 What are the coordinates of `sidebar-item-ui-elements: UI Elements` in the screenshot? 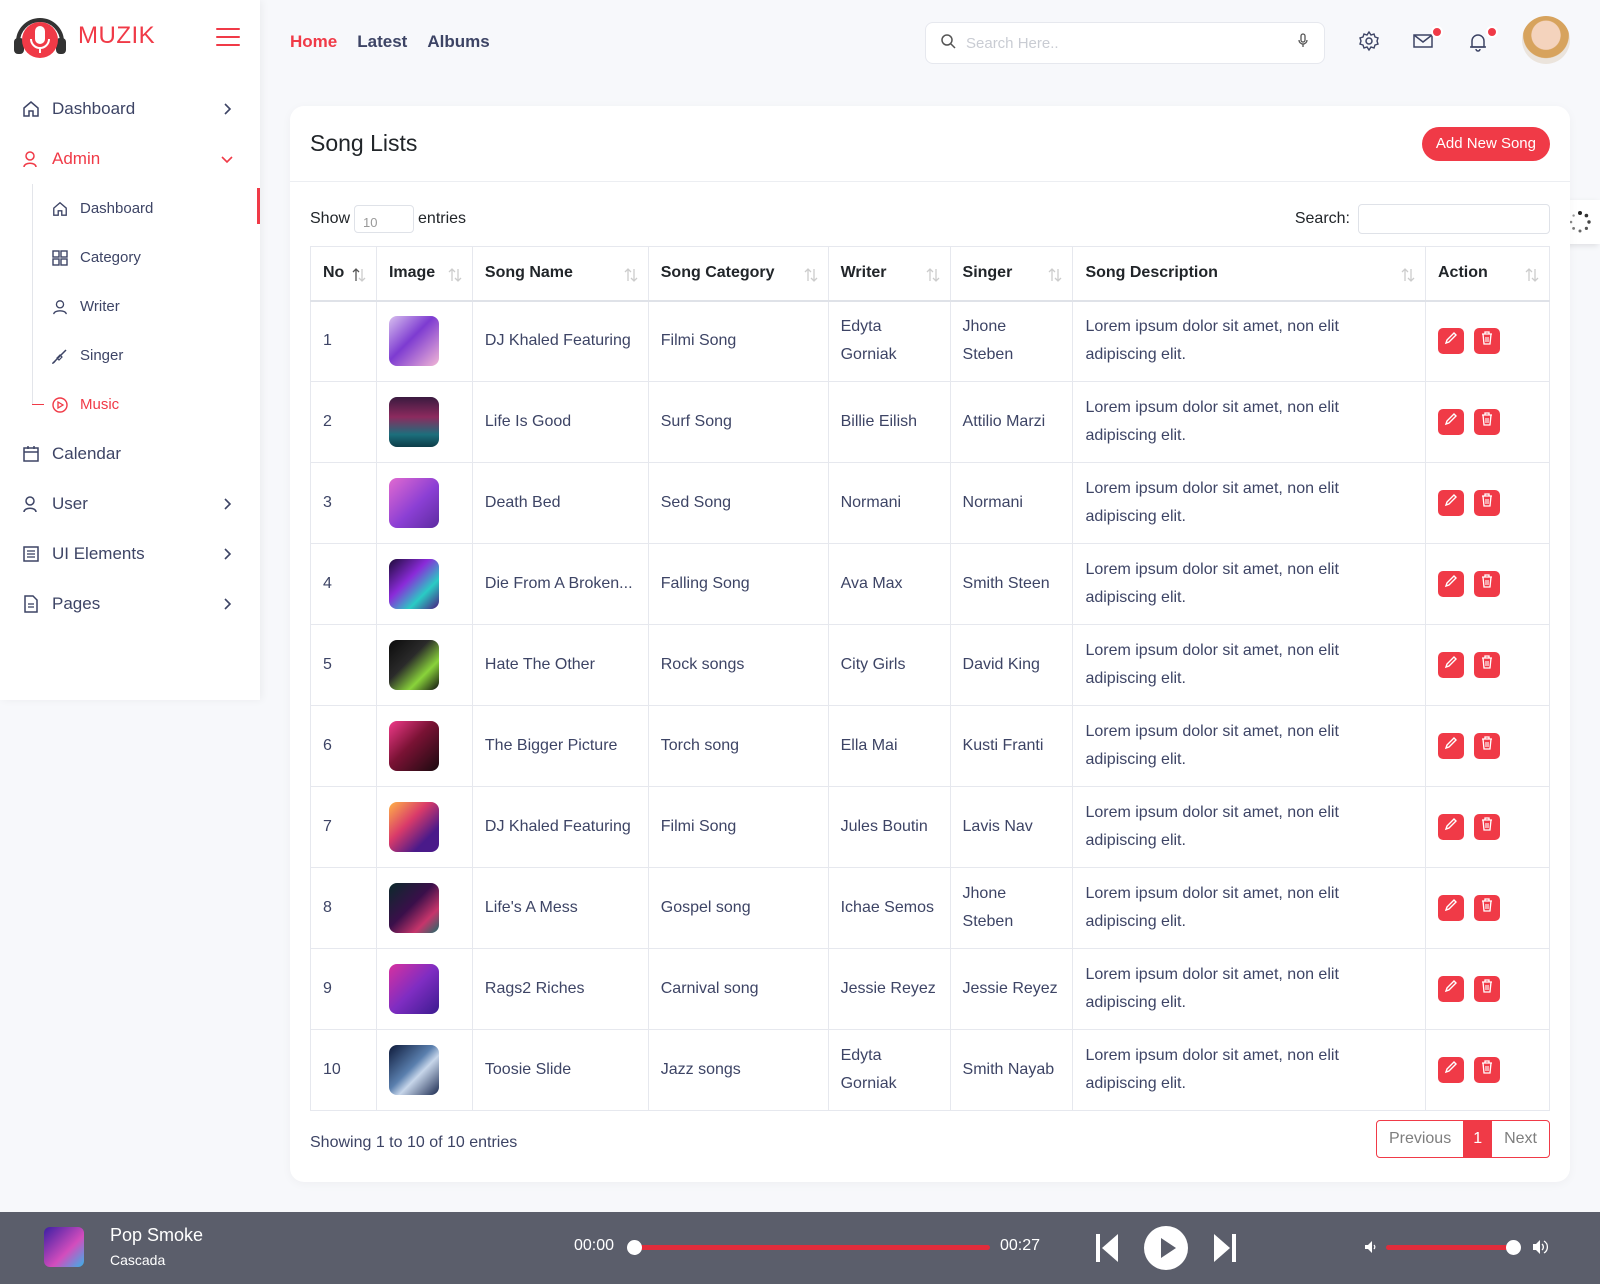 It's located at (130, 554).